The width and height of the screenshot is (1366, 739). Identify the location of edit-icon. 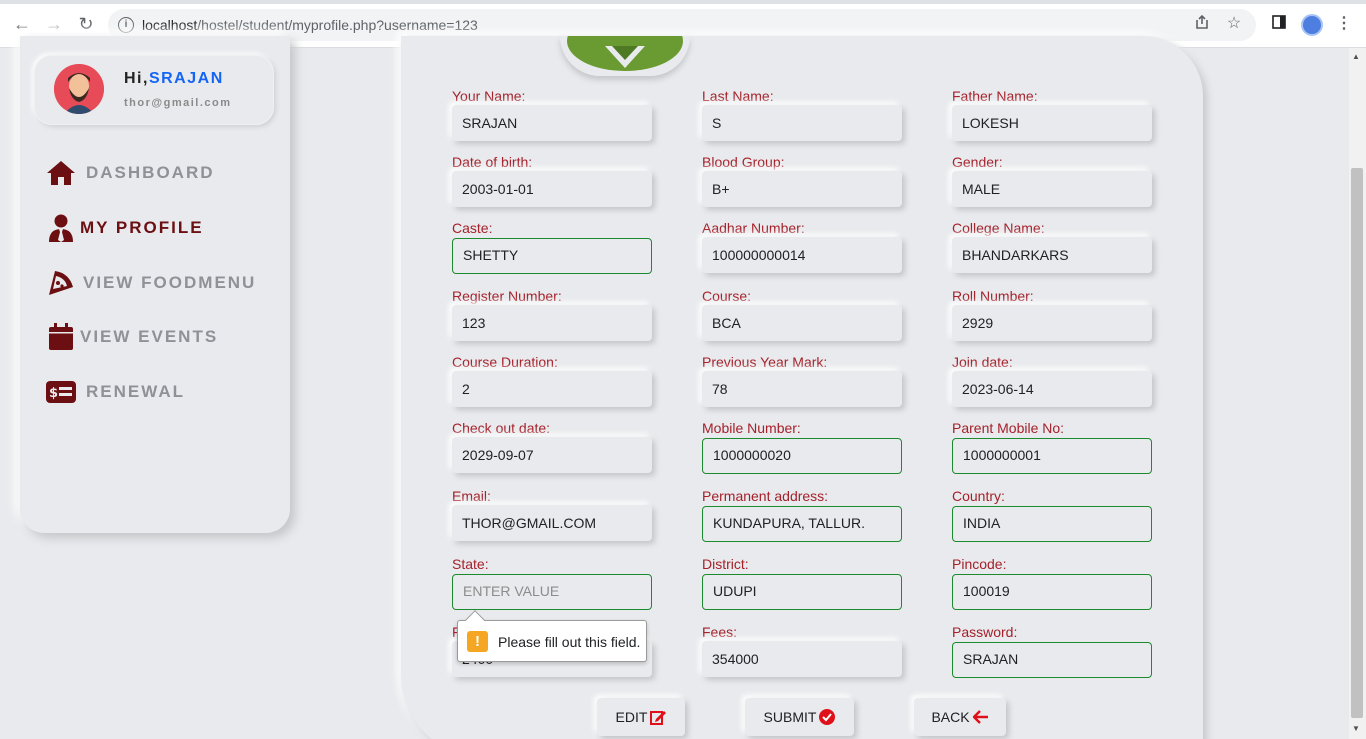
(658, 717).